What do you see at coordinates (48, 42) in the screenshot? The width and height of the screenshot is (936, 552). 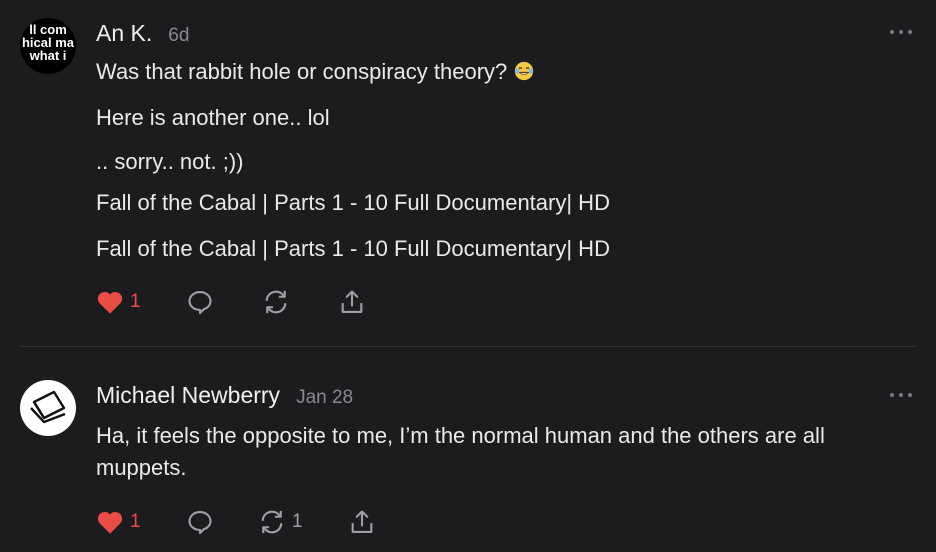 I see `avatar-text: ll com hical ma what i` at bounding box center [48, 42].